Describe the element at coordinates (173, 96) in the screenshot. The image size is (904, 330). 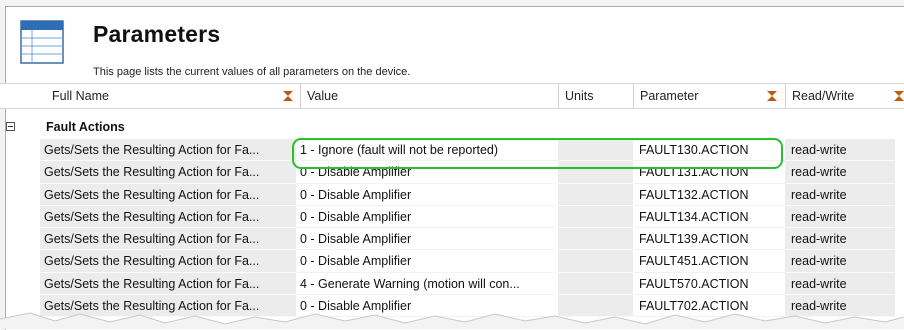
I see `column-full-name: Full Name` at that location.